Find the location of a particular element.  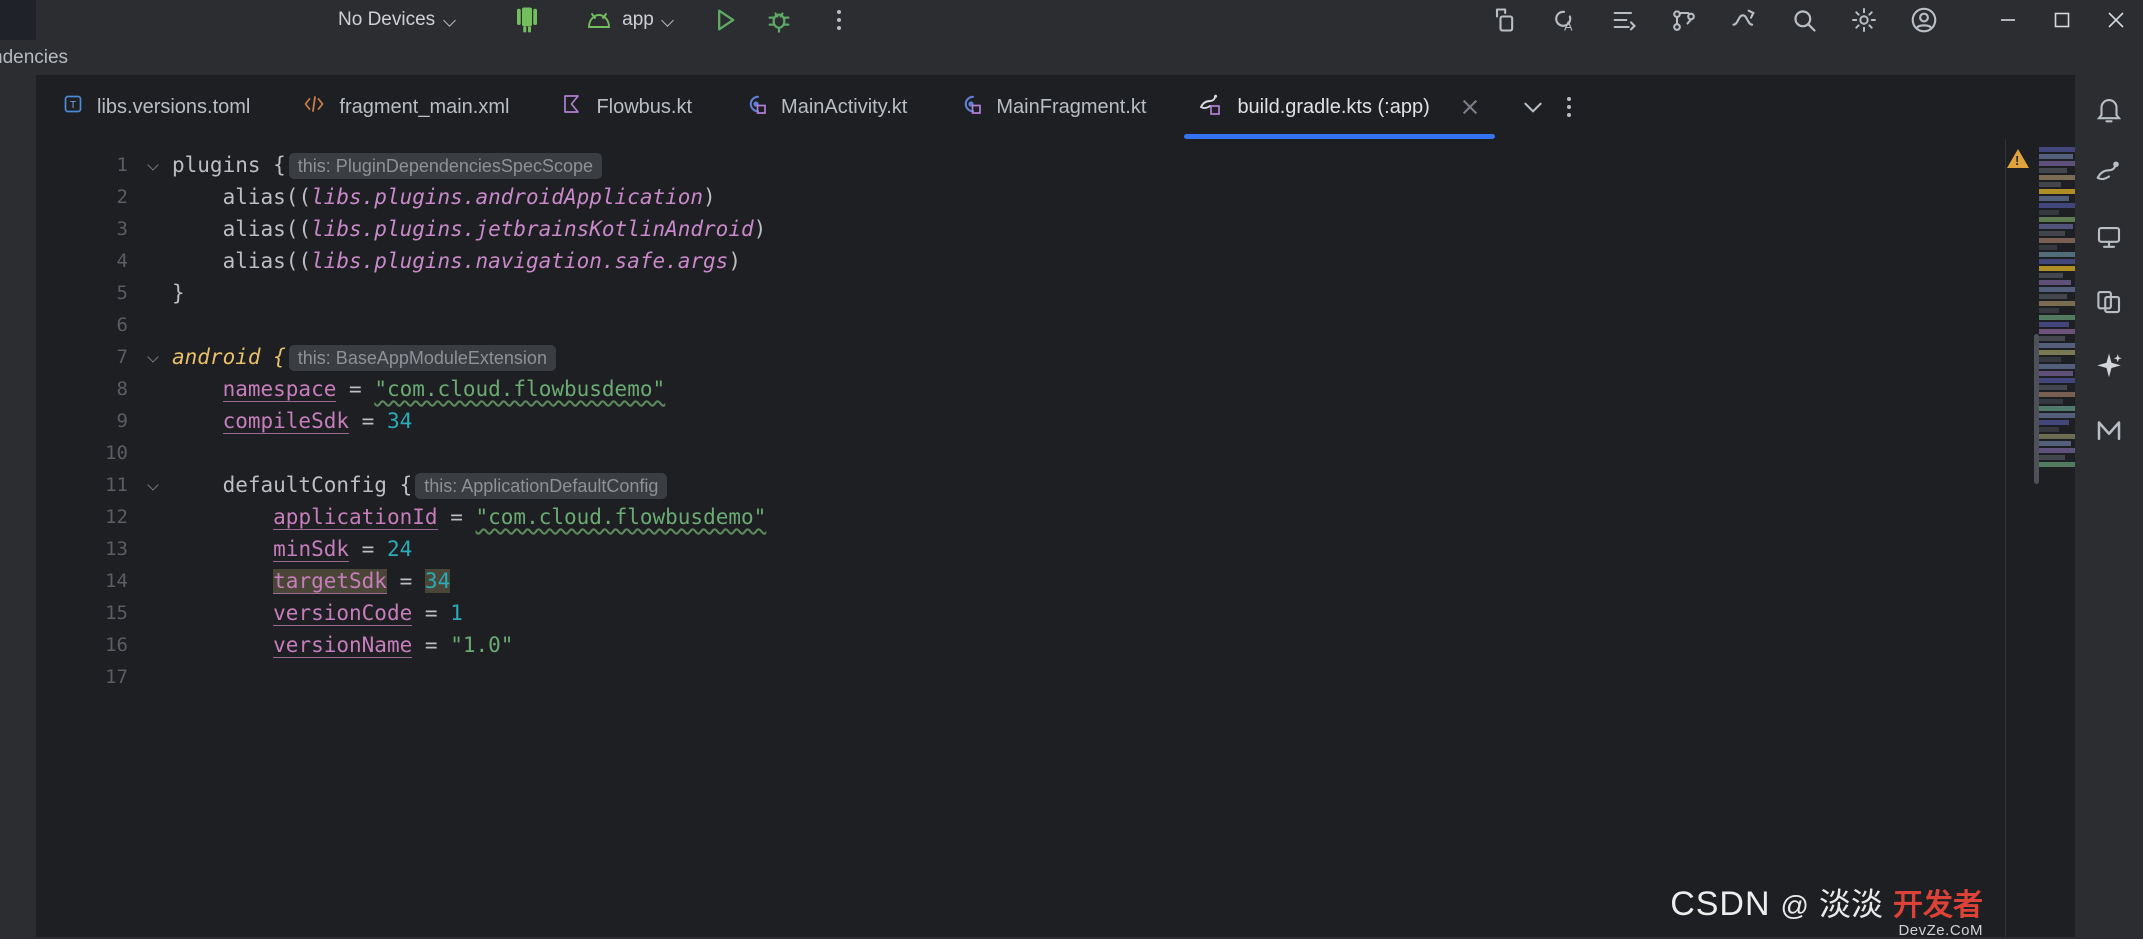

inlay-hint-android: this: BaseAppModuleExtension is located at coordinates (422, 358).